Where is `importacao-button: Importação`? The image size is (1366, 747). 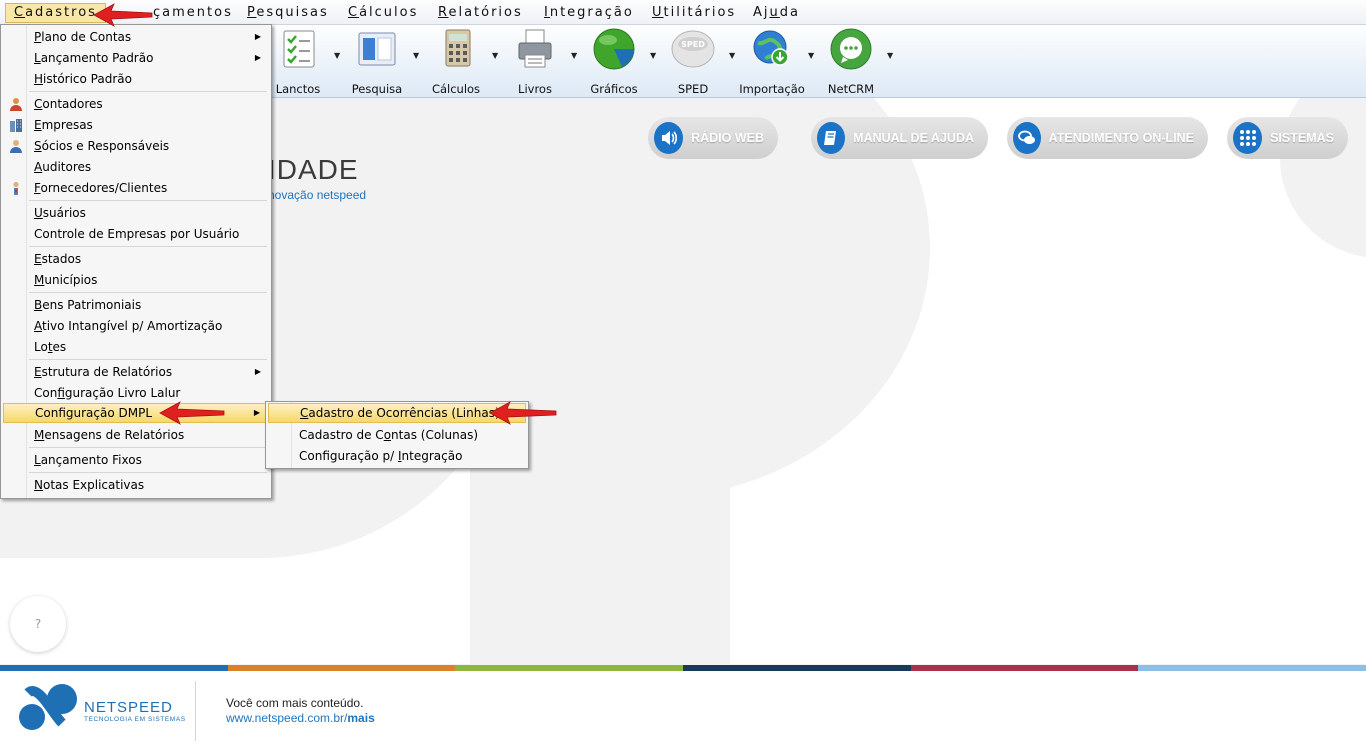
importacao-button: Importação is located at coordinates (772, 61).